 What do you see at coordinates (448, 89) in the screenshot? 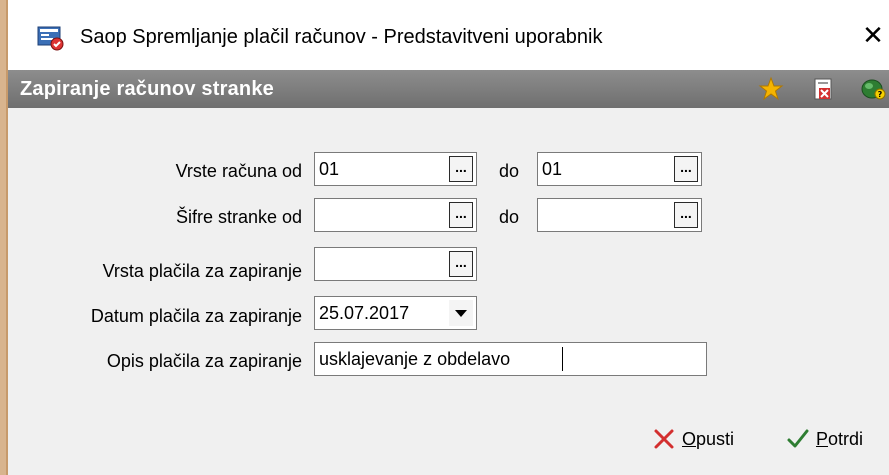
I see `page-header: Zapiranje računov stranke ?` at bounding box center [448, 89].